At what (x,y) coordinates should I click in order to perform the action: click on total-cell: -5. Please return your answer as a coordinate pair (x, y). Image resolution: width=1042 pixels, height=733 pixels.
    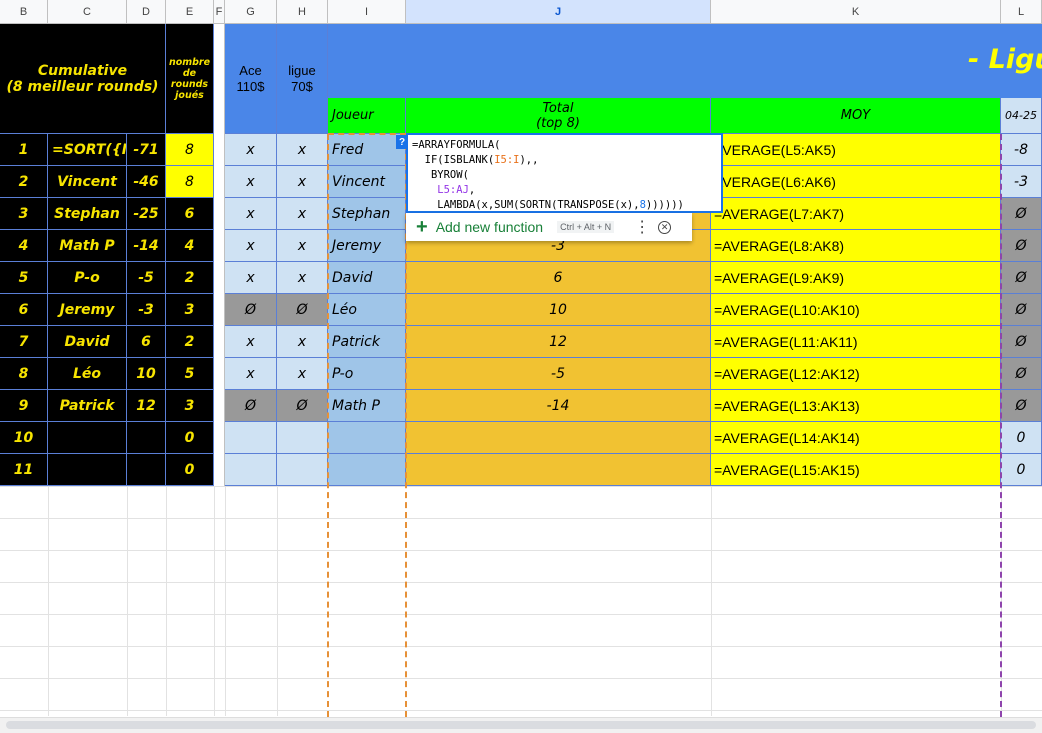
    Looking at the image, I should click on (558, 374).